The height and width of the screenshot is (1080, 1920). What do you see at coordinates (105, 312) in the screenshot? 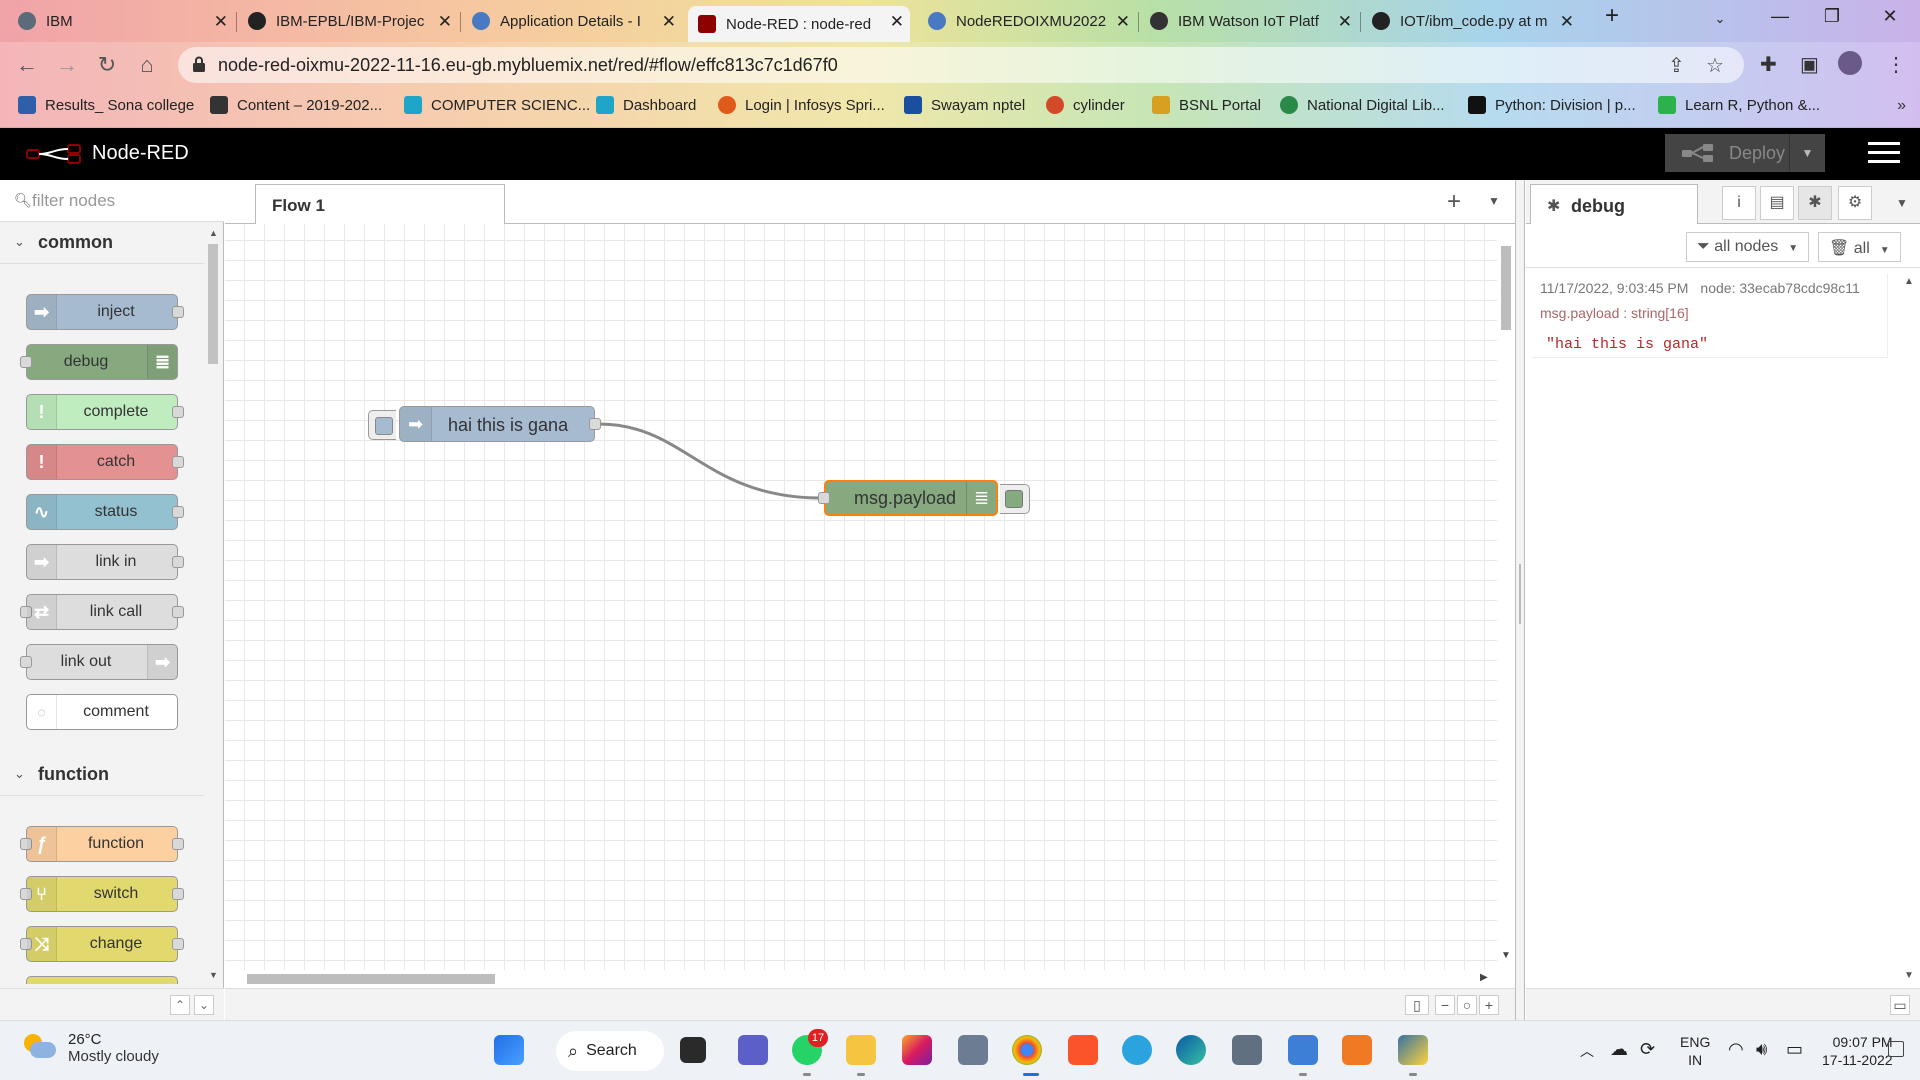
I see `palette-node-inject: ➡ inject` at bounding box center [105, 312].